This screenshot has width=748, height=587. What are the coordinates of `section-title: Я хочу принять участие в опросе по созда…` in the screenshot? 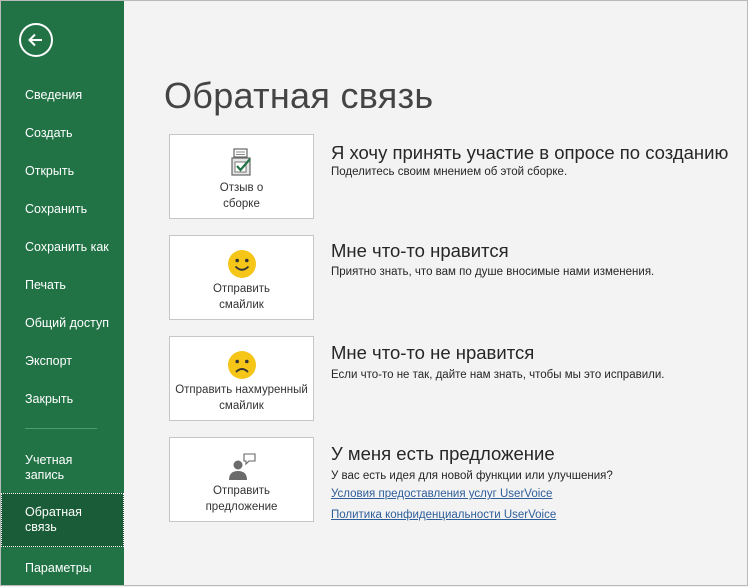 It's located at (530, 152).